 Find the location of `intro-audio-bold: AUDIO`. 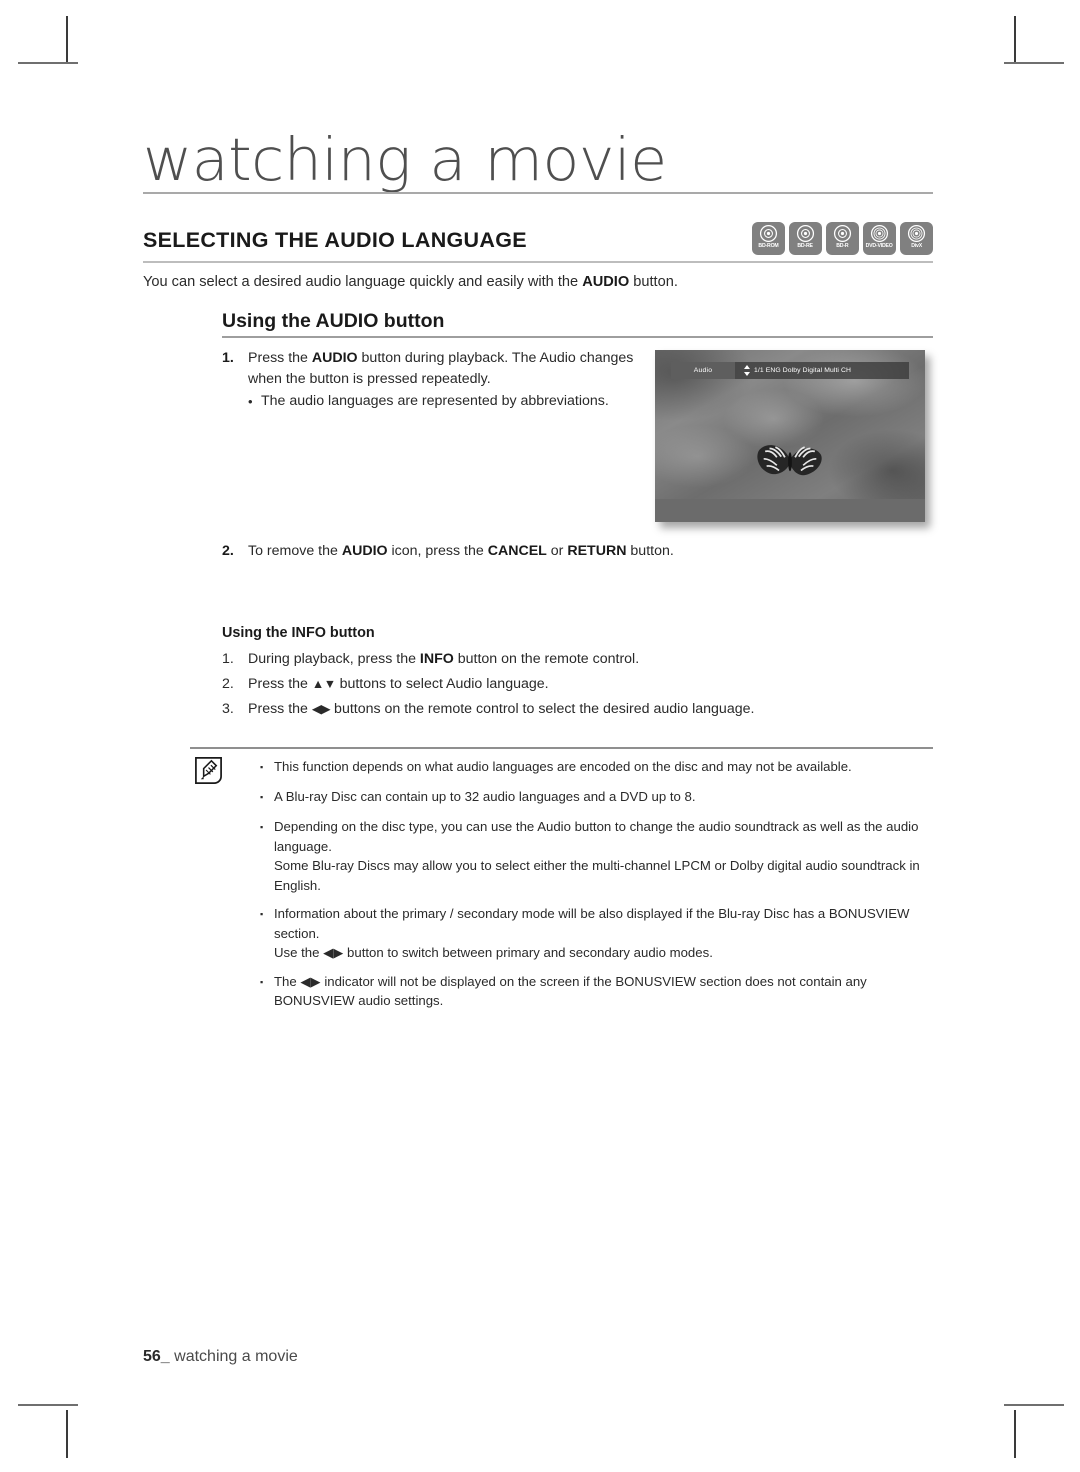

intro-audio-bold: AUDIO is located at coordinates (606, 282).